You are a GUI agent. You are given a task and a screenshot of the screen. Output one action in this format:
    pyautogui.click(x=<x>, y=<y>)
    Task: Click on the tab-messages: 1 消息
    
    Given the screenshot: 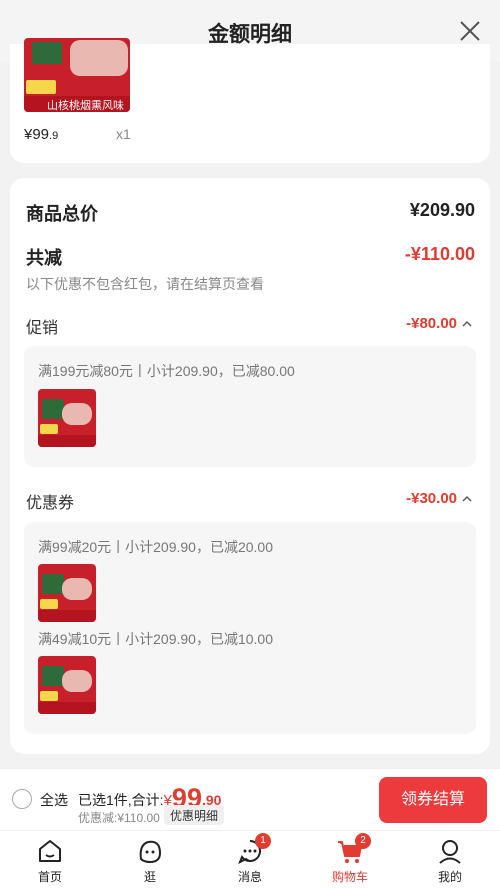 What is the action you would take?
    pyautogui.click(x=250, y=860)
    